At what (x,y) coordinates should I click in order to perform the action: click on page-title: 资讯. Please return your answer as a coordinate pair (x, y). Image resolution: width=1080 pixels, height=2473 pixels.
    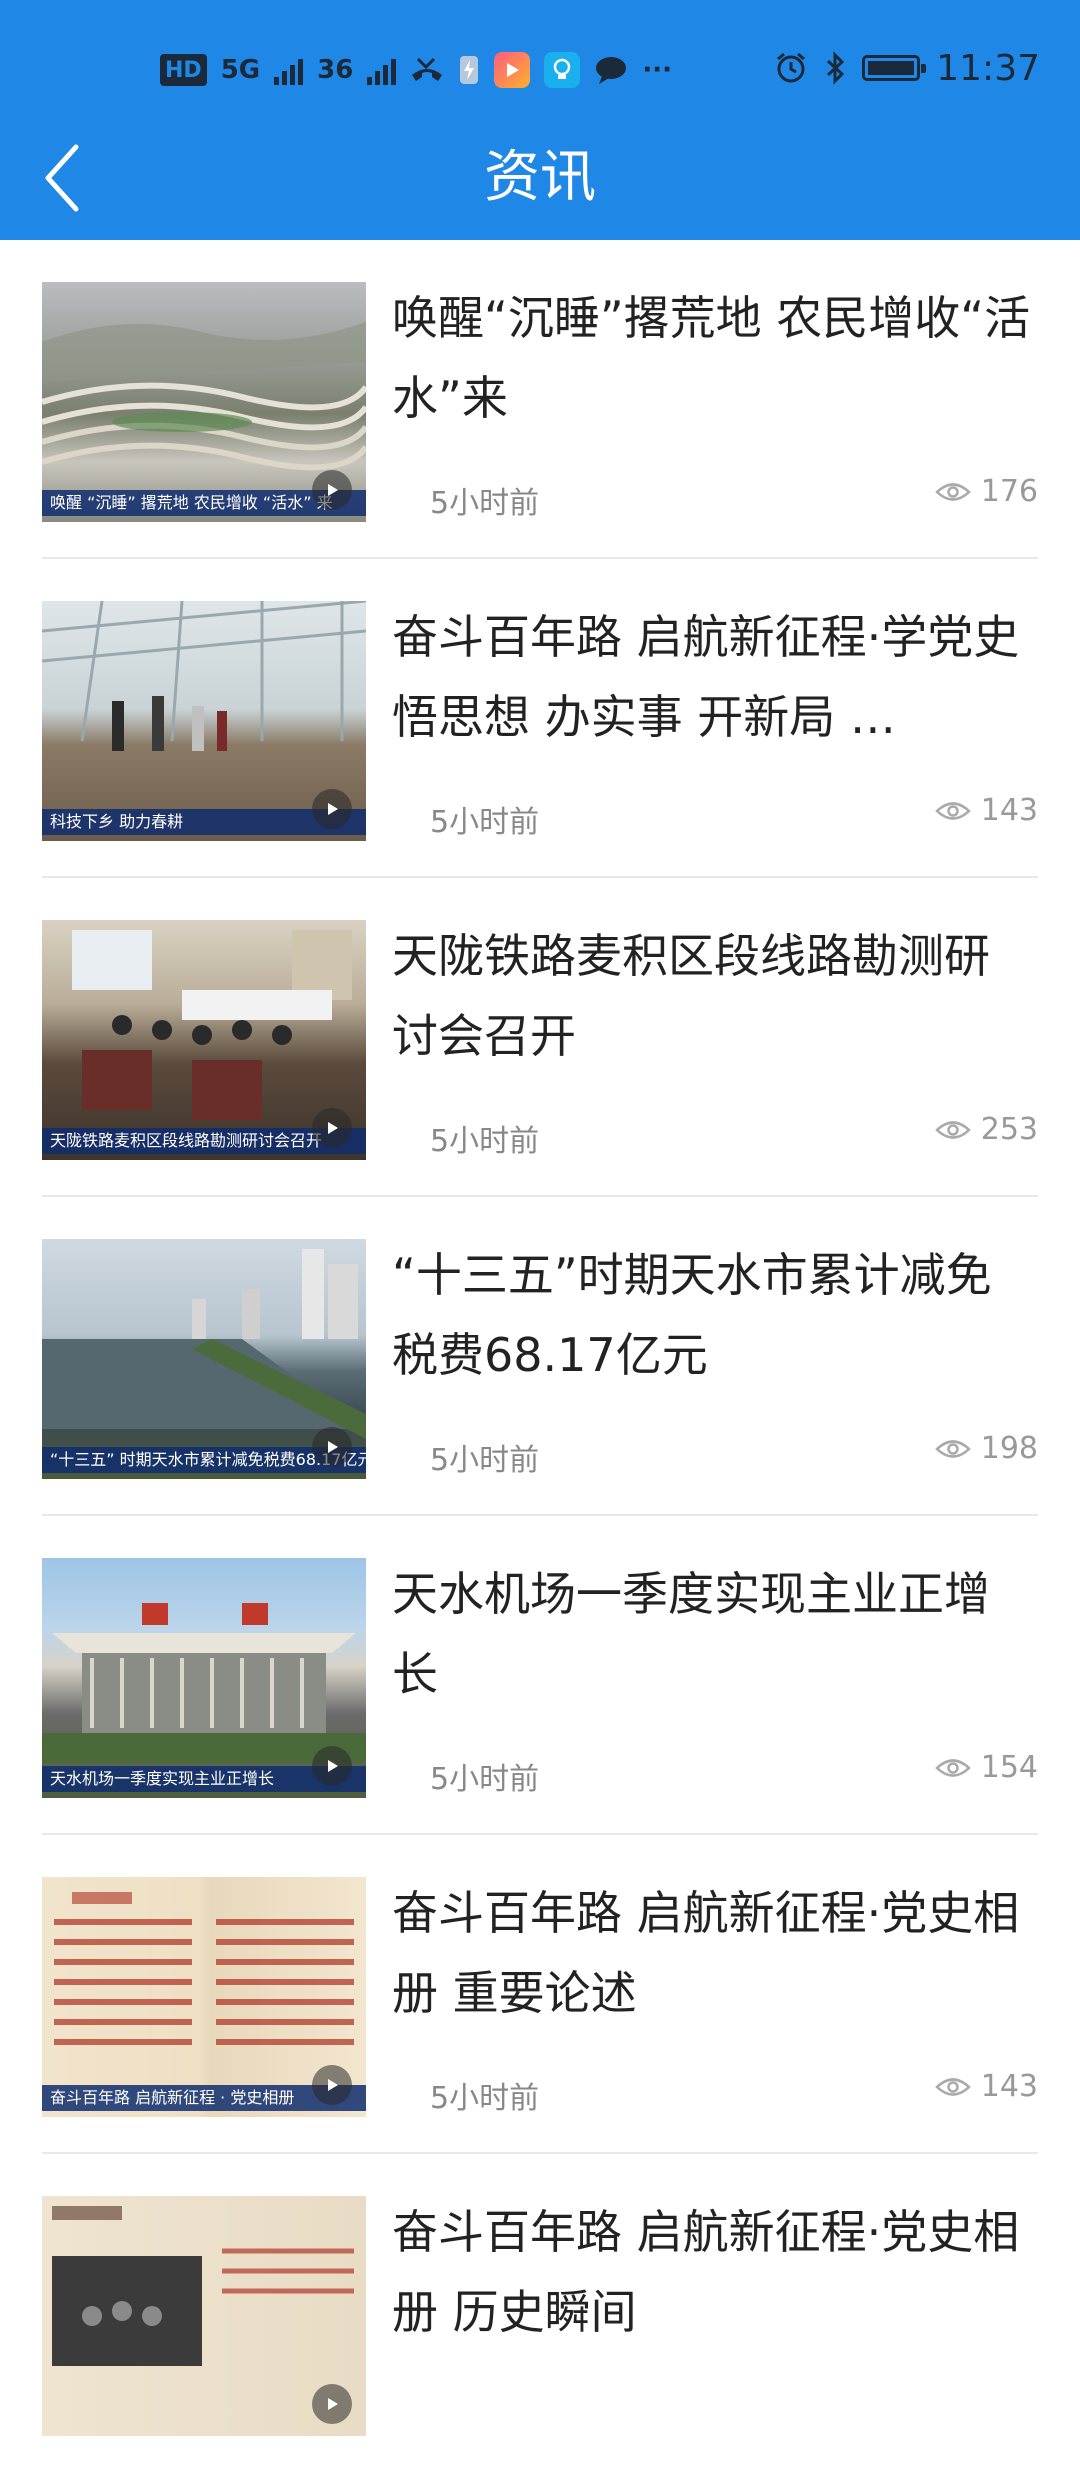
    Looking at the image, I should click on (540, 177).